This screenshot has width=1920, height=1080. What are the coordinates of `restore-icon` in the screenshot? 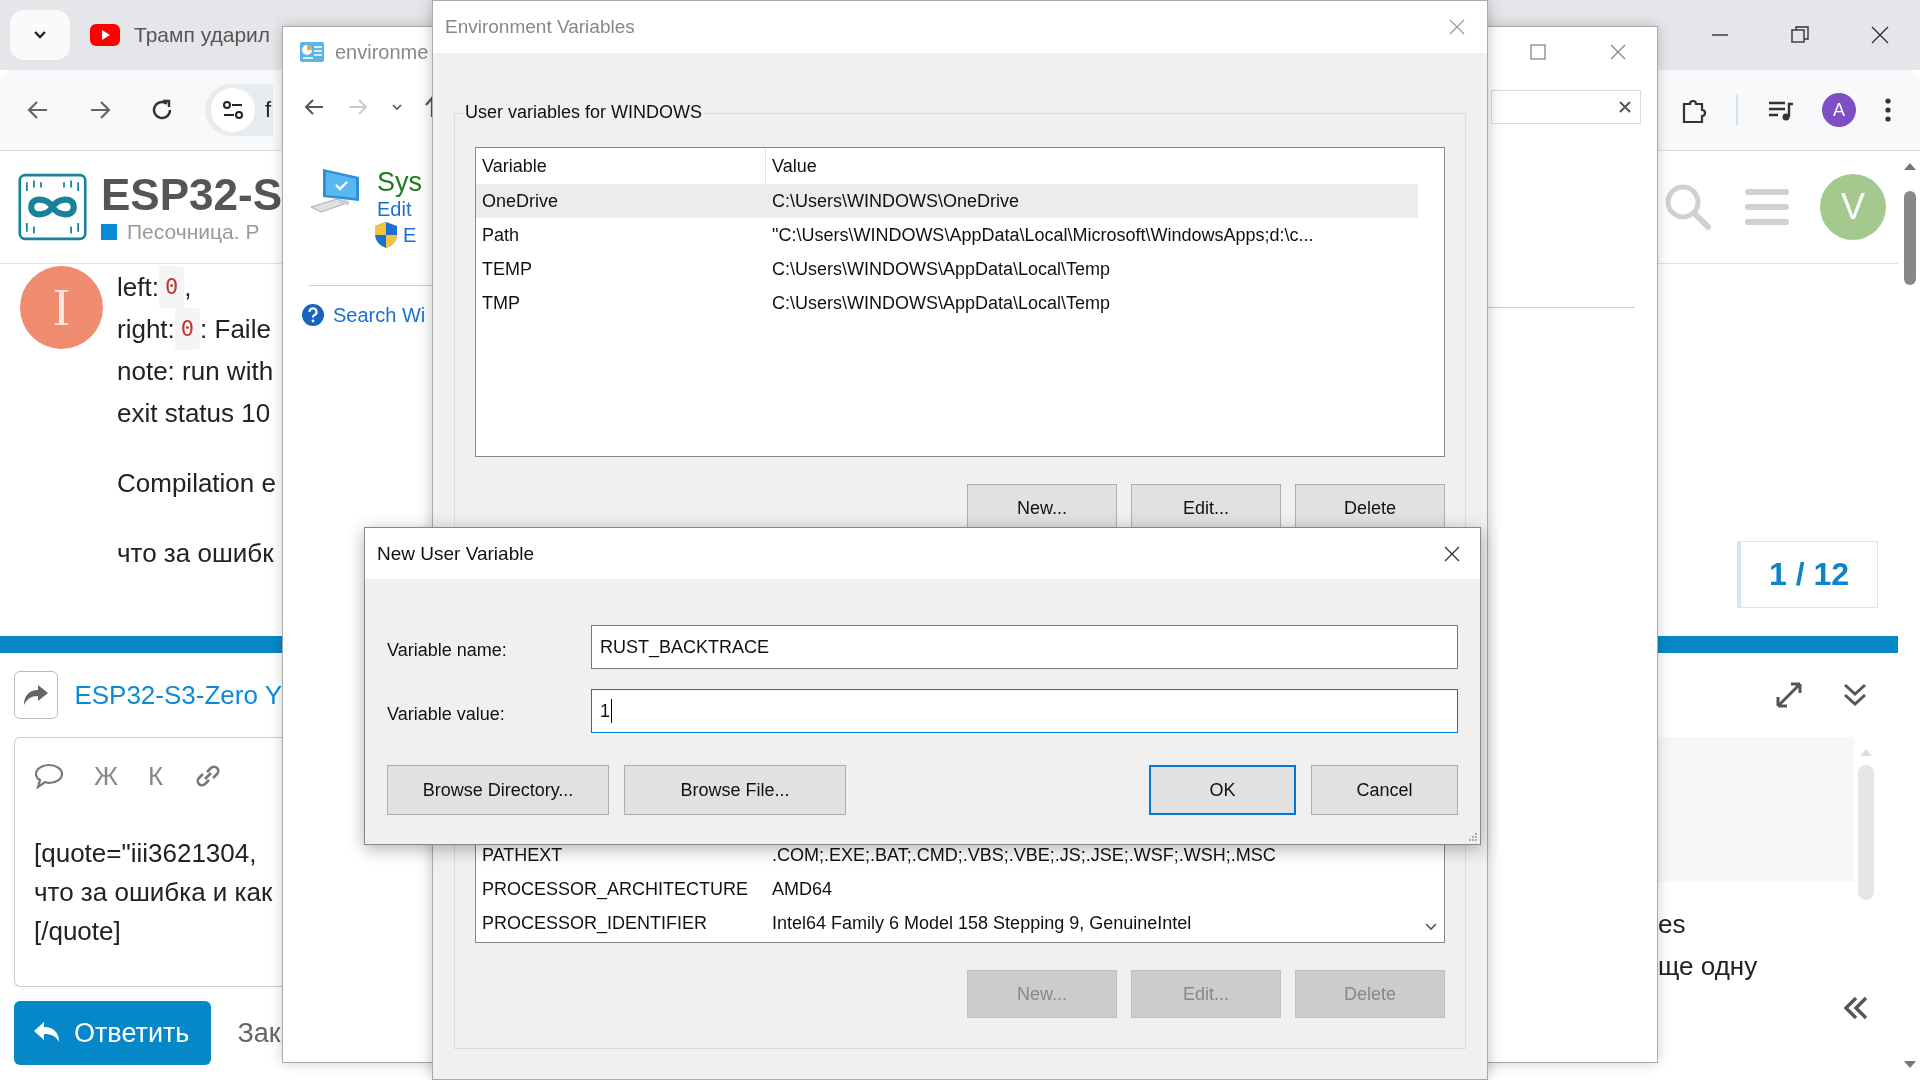 It's located at (1800, 35).